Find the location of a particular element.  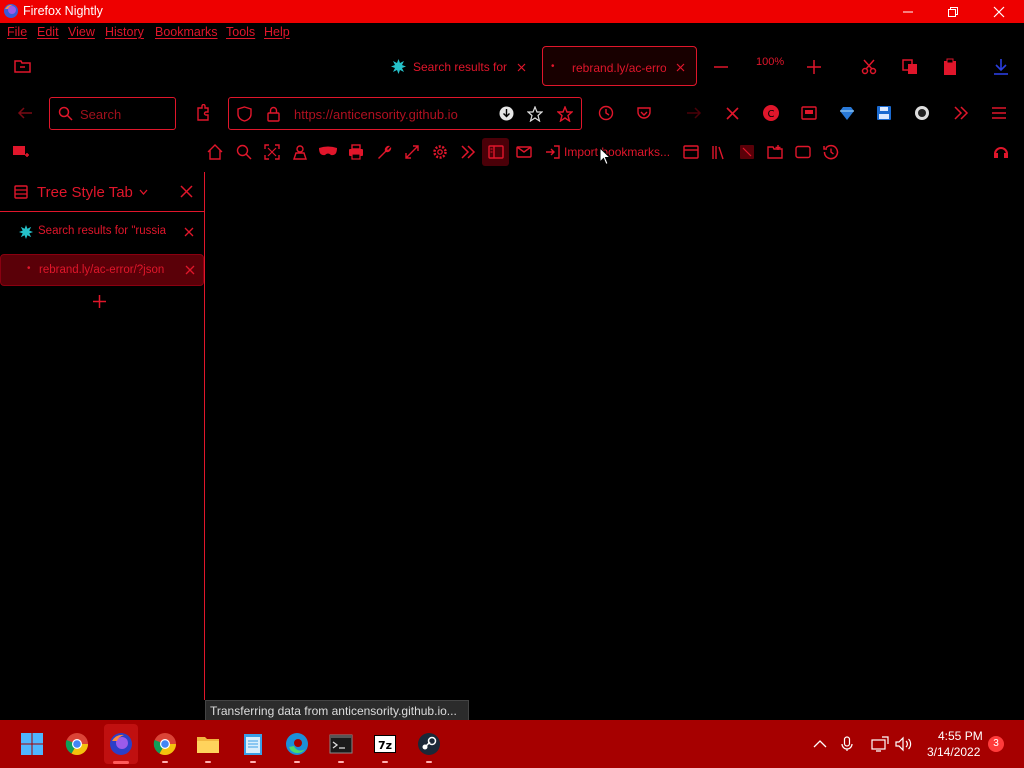

settings-gear-icon is located at coordinates (440, 152).